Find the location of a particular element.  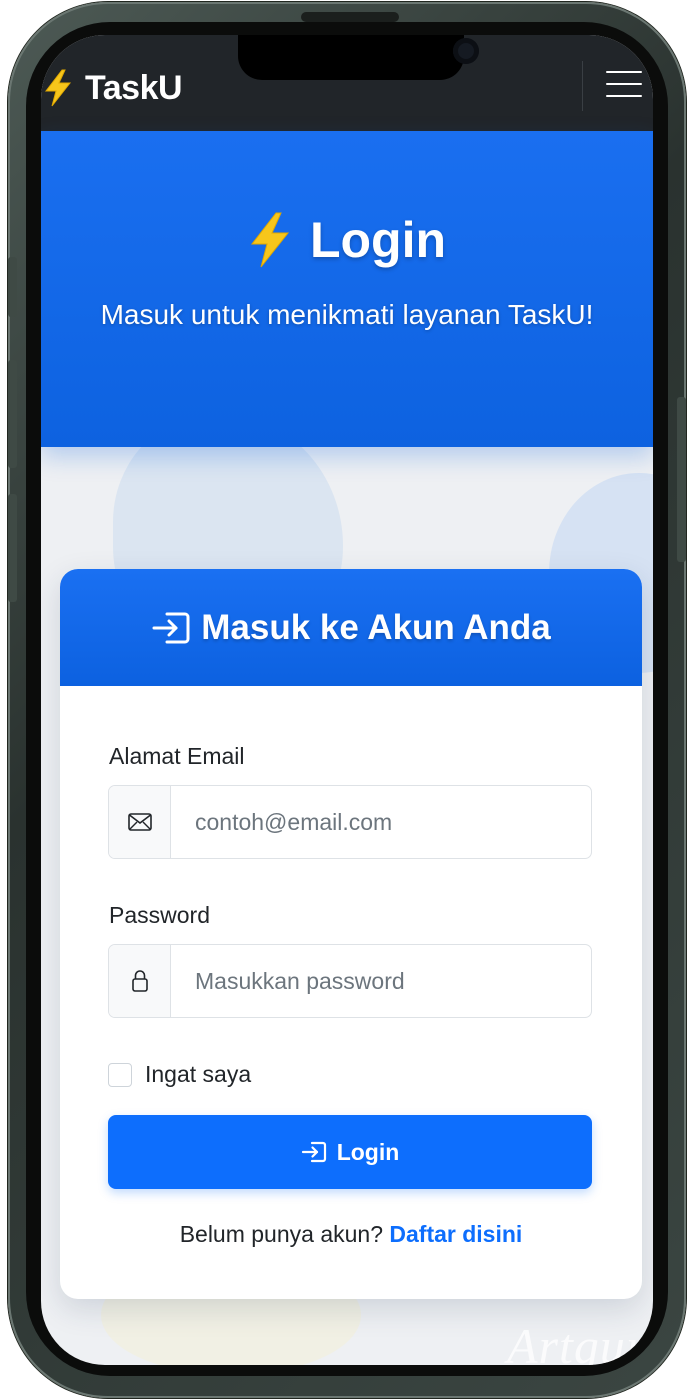

register-prompt-text: Belum punya akun? is located at coordinates (281, 1234).